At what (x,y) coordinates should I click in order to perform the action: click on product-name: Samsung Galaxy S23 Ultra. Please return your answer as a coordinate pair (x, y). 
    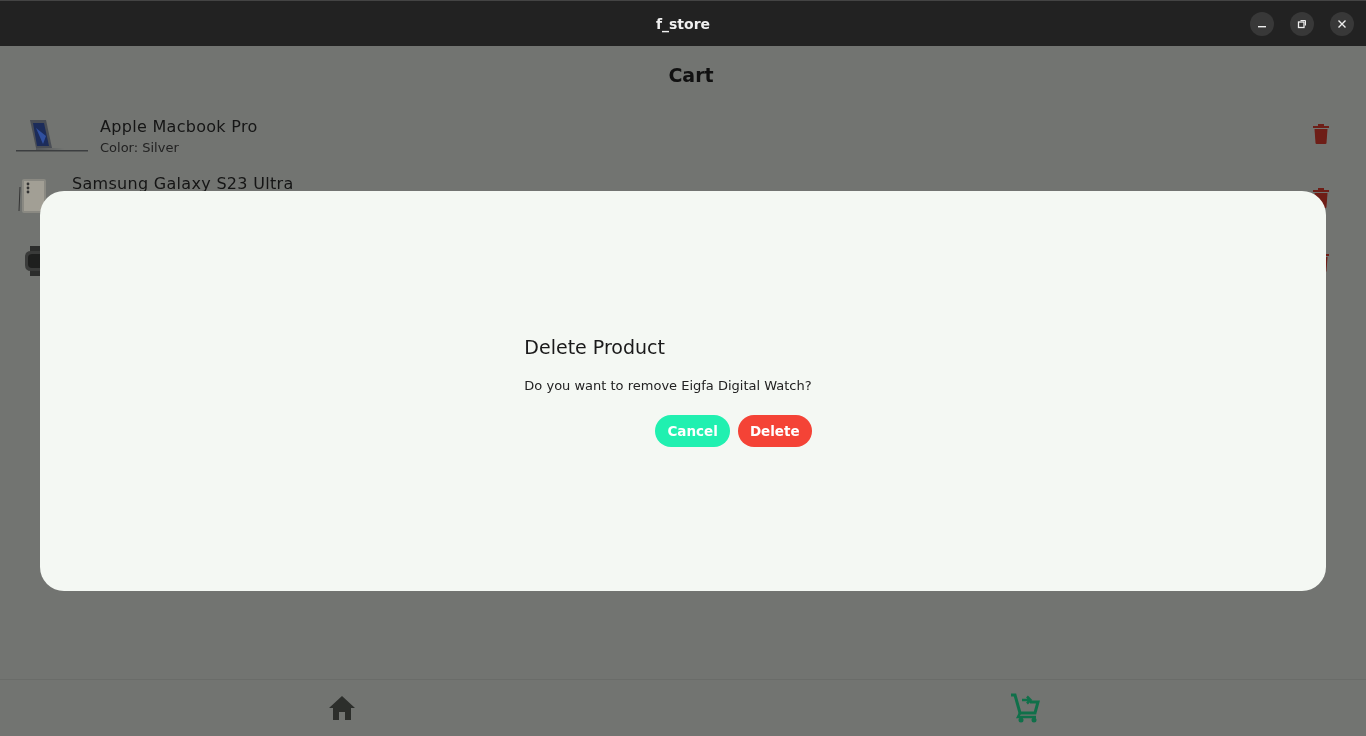
    Looking at the image, I should click on (183, 183).